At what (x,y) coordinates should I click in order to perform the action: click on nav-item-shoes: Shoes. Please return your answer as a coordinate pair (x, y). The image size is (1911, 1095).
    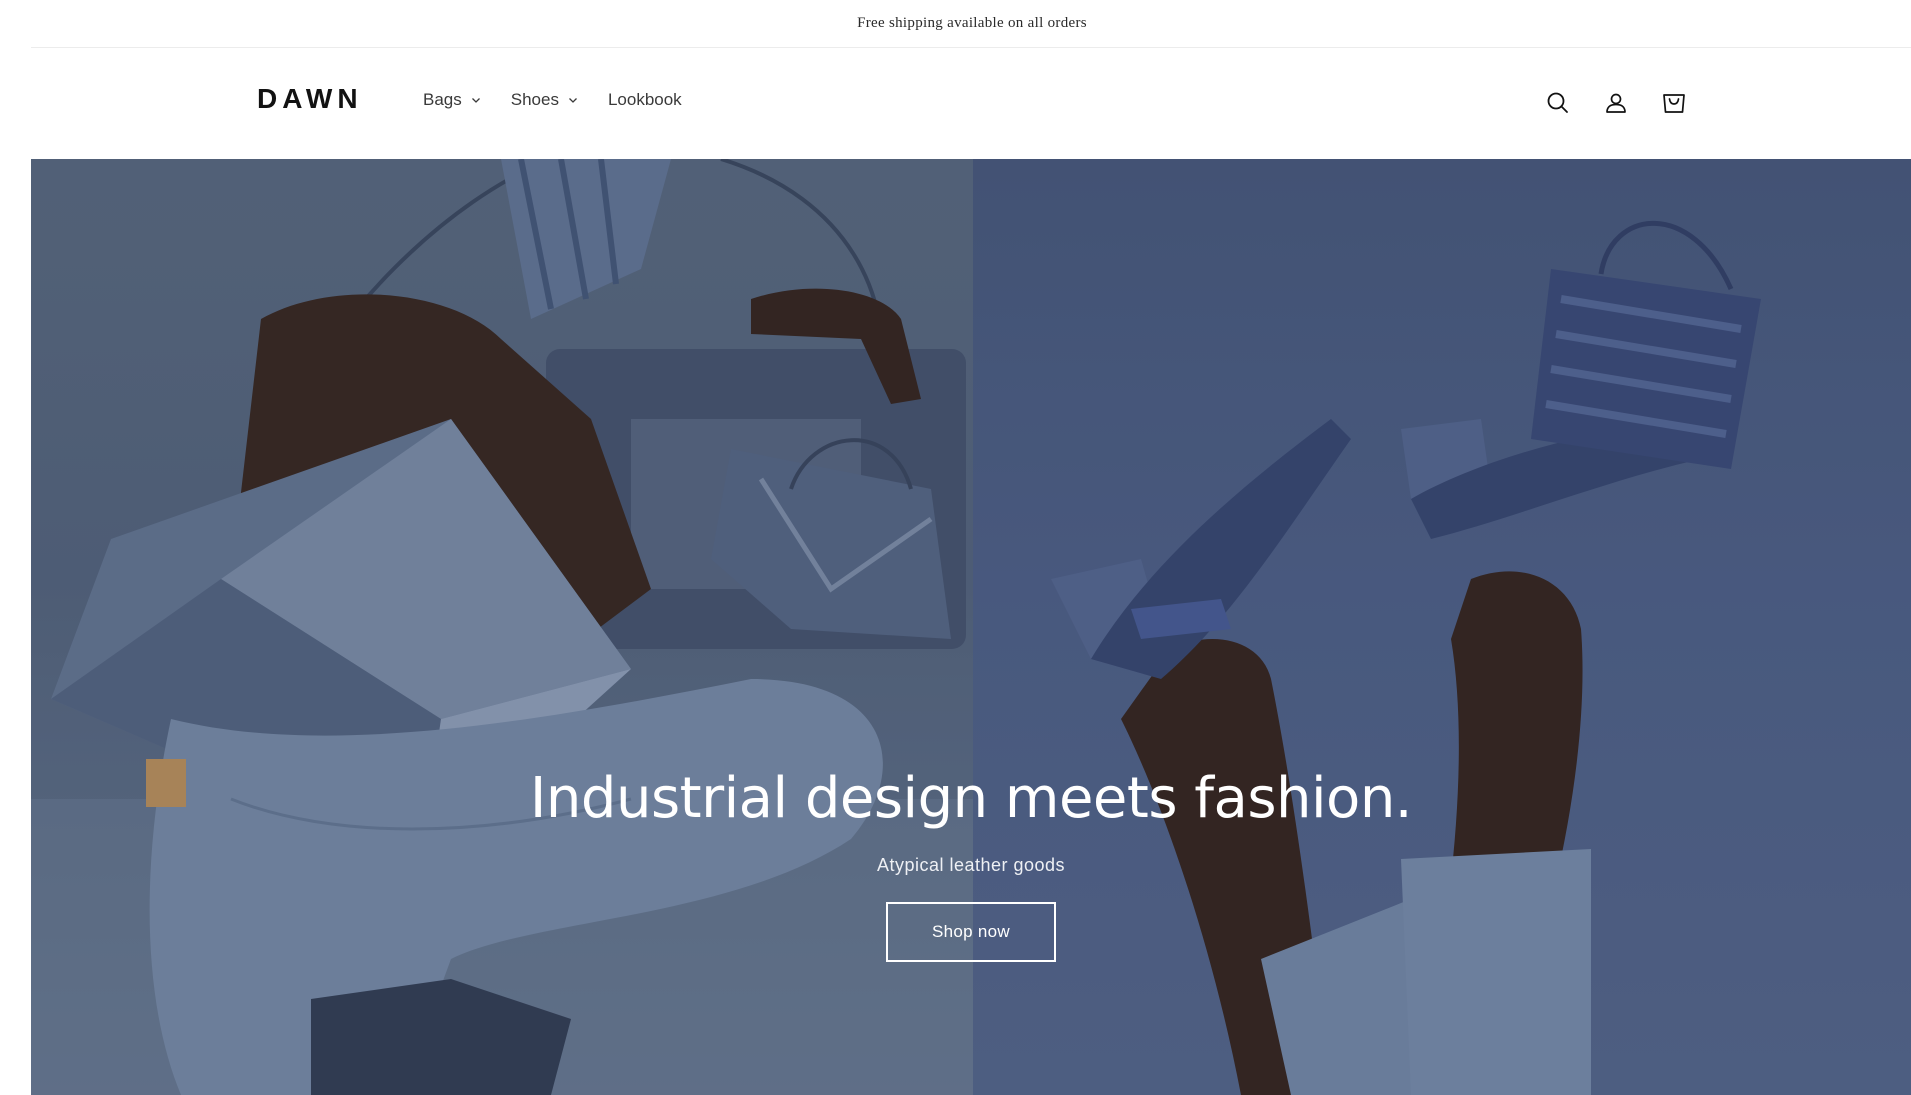
    Looking at the image, I should click on (544, 100).